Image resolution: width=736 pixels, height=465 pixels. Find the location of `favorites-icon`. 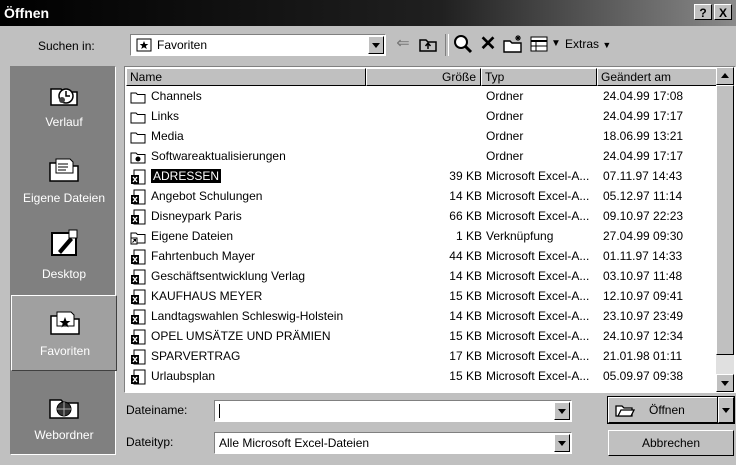

favorites-icon is located at coordinates (65, 323).